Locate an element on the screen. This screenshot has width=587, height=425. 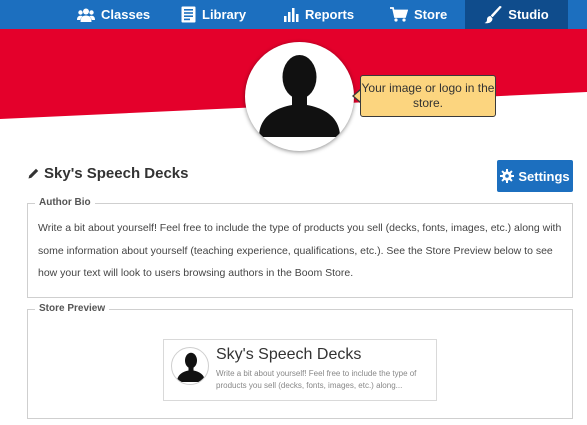
nav-classes: Classes is located at coordinates (113, 14).